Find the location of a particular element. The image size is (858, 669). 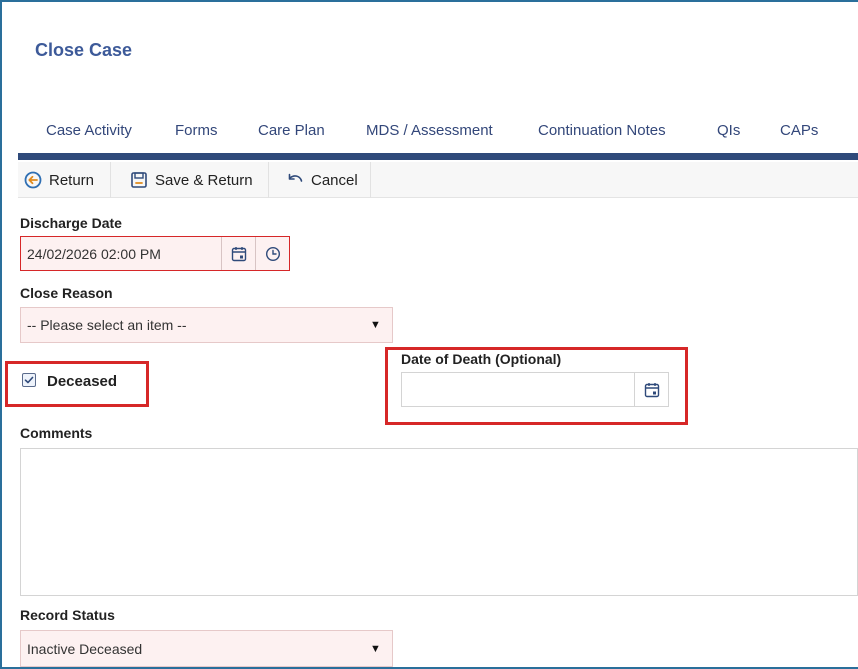

clock-icon is located at coordinates (272, 253).